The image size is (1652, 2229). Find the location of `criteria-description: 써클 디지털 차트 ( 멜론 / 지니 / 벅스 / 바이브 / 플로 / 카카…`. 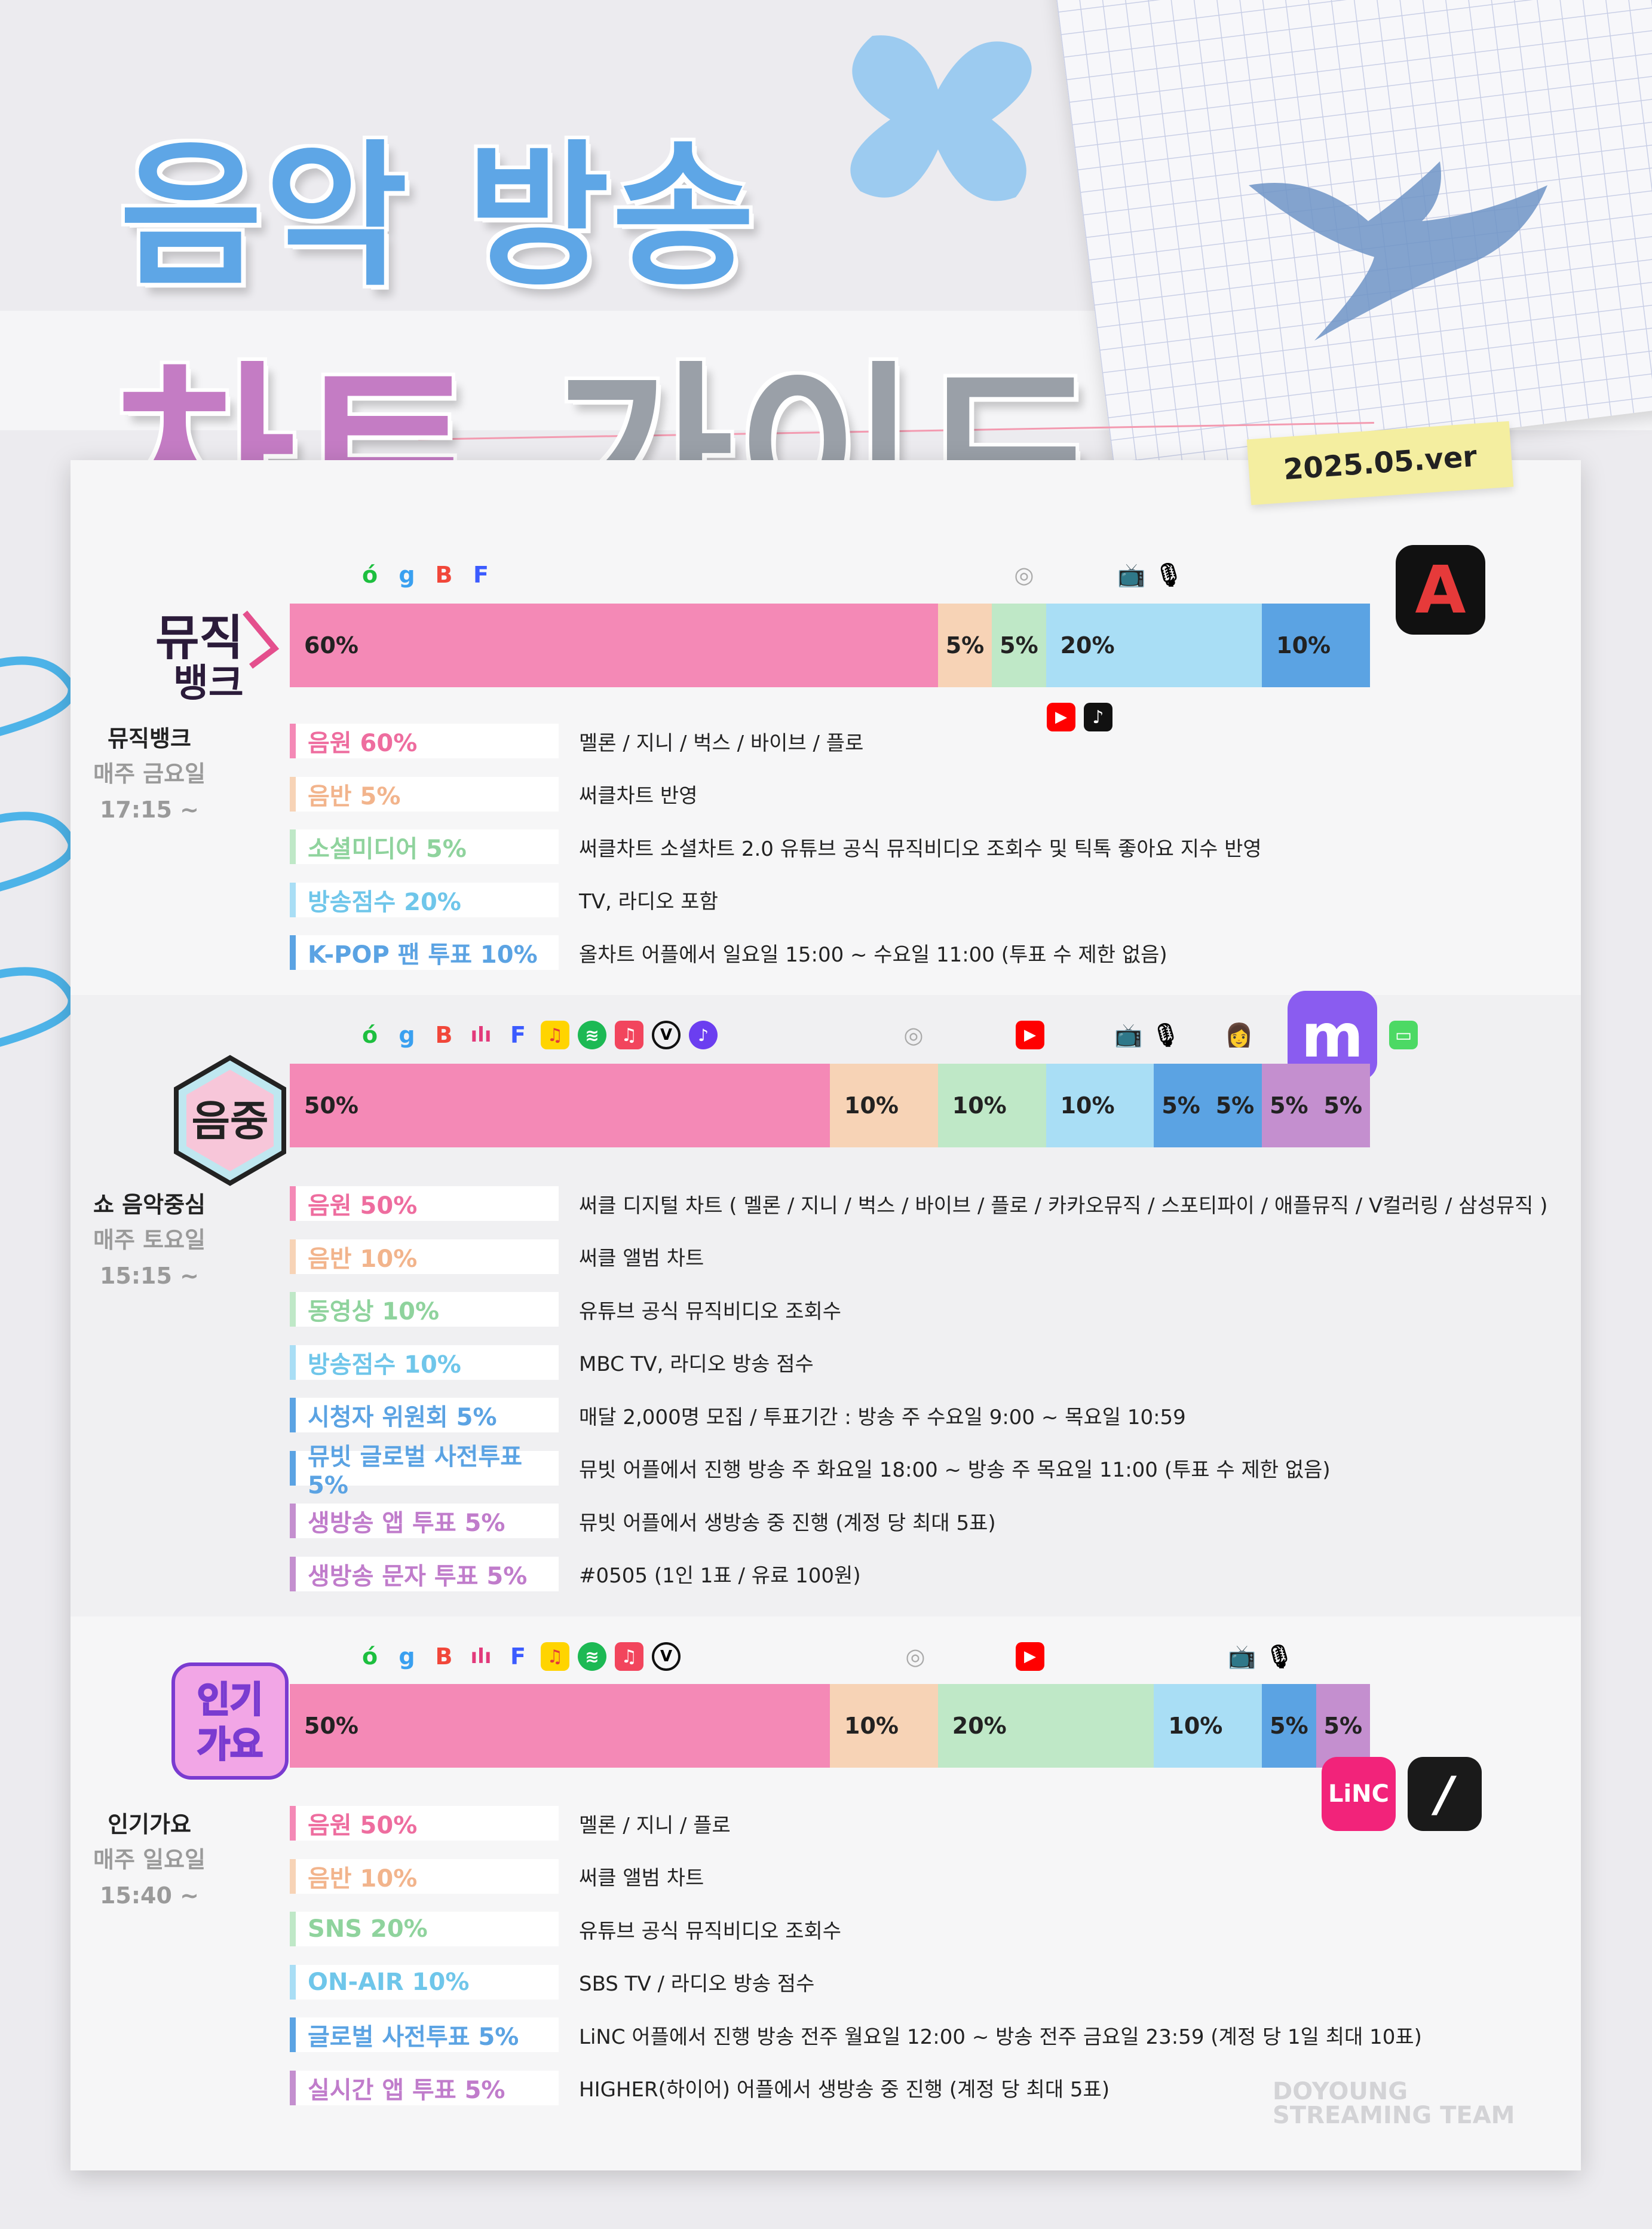

criteria-description: 써클 디지털 차트 ( 멜론 / 지니 / 벅스 / 바이브 / 플로 / 카카… is located at coordinates (1063, 1206).